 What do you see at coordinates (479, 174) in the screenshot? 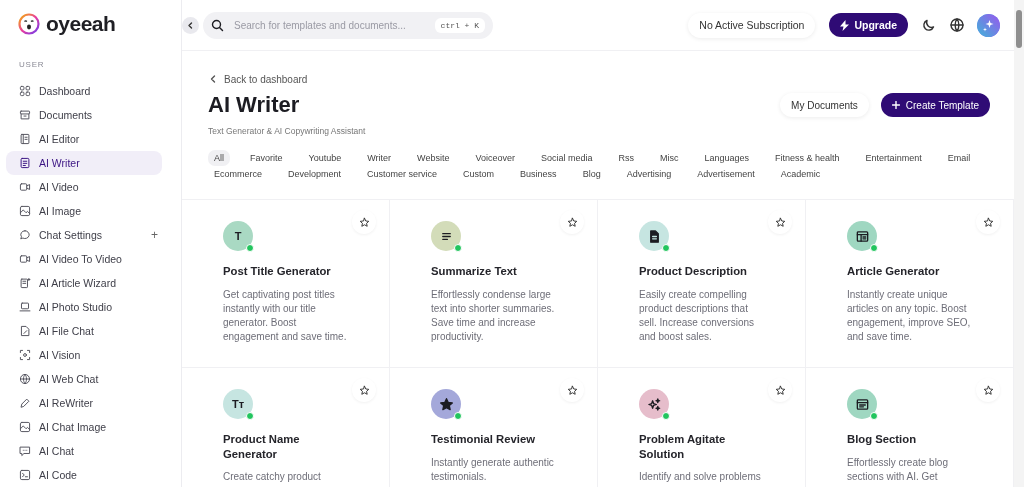
I see `filter-tab: Custom` at bounding box center [479, 174].